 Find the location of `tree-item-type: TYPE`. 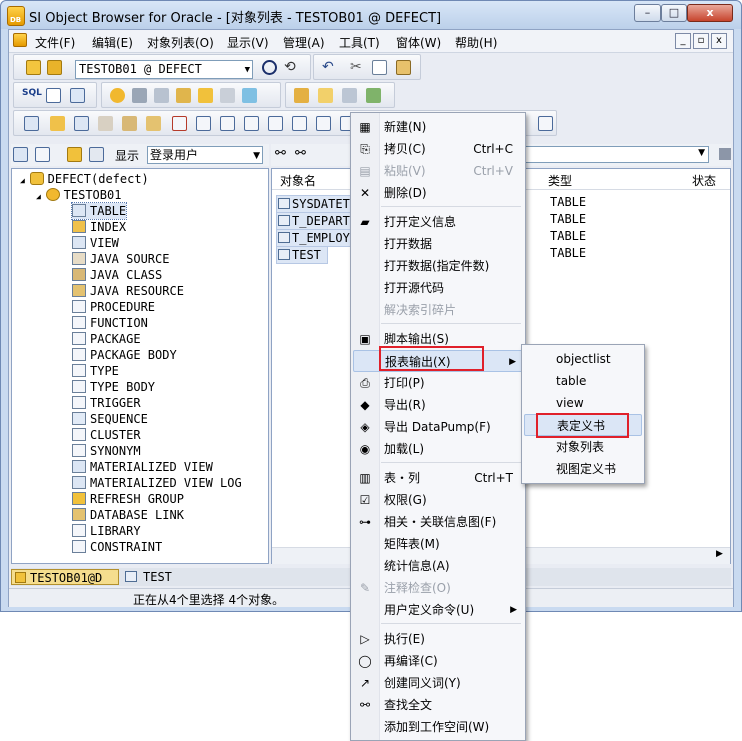

tree-item-type: TYPE is located at coordinates (95, 371).